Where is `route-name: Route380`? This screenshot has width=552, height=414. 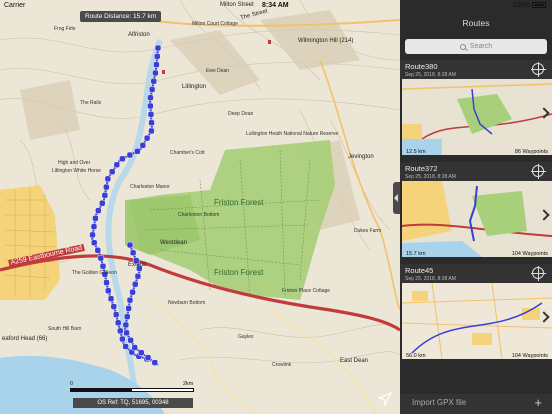 route-name: Route380 is located at coordinates (421, 66).